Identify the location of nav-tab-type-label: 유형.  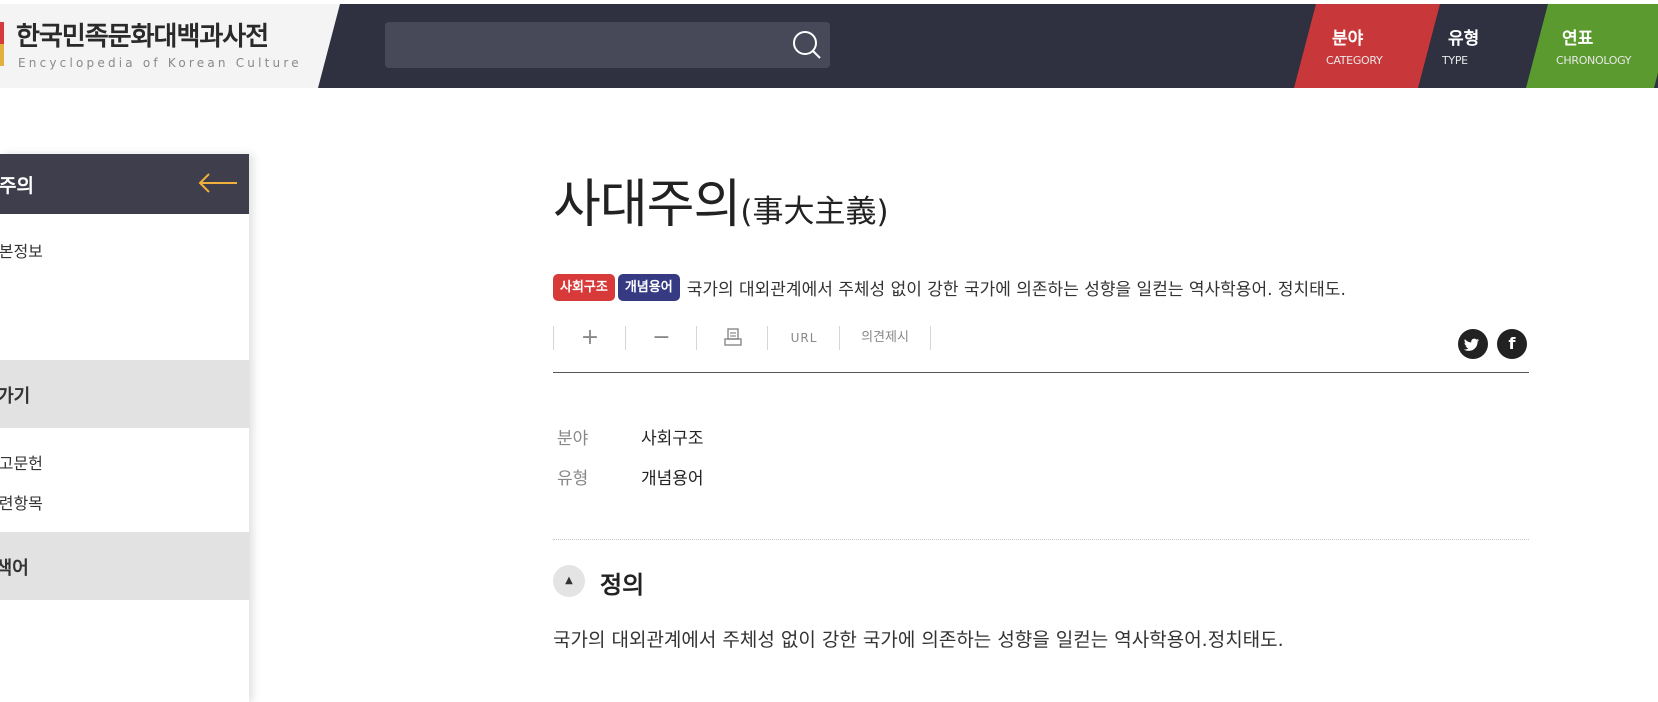
(1464, 39).